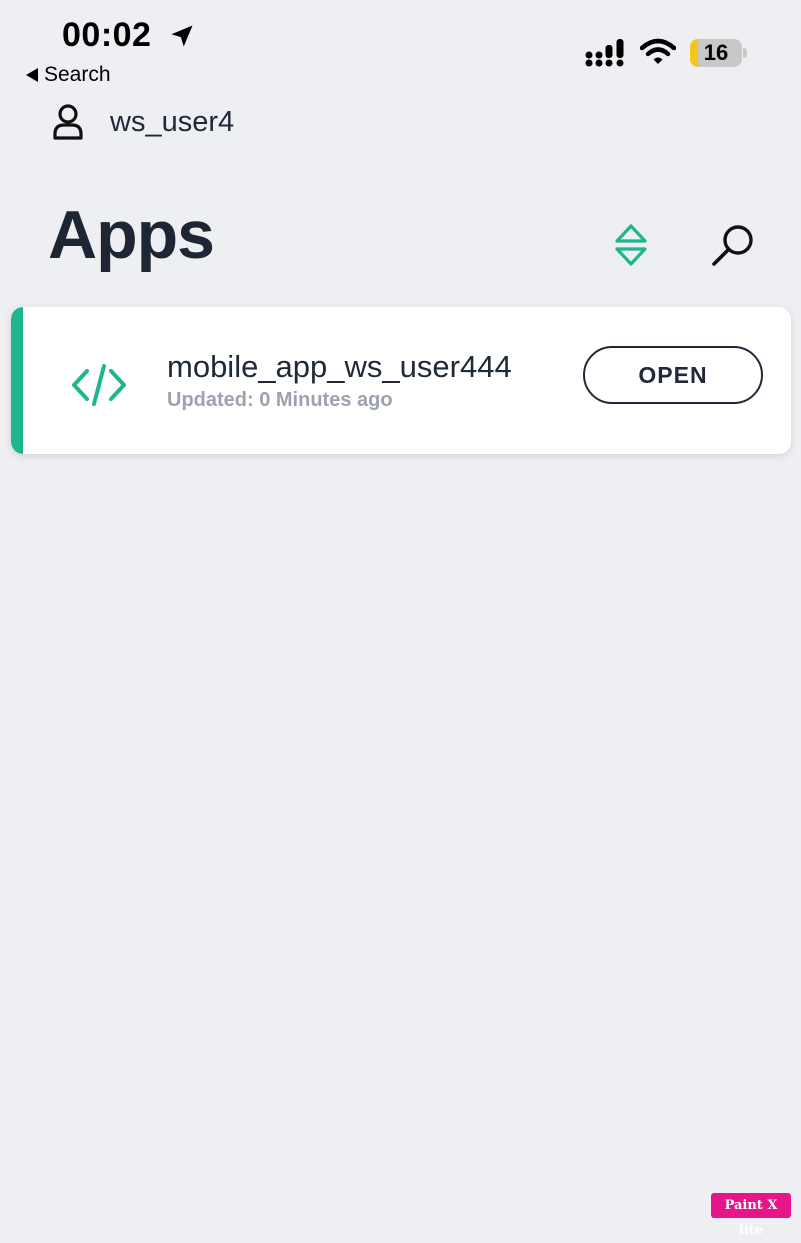 This screenshot has height=1243, width=801. I want to click on battery-icon: 16, so click(719, 53).